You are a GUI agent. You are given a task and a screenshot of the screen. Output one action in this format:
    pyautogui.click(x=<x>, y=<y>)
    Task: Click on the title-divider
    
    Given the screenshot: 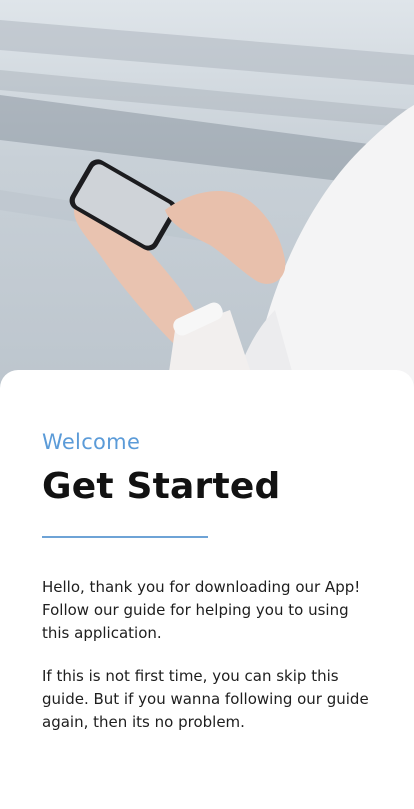 What is the action you would take?
    pyautogui.click(x=125, y=537)
    